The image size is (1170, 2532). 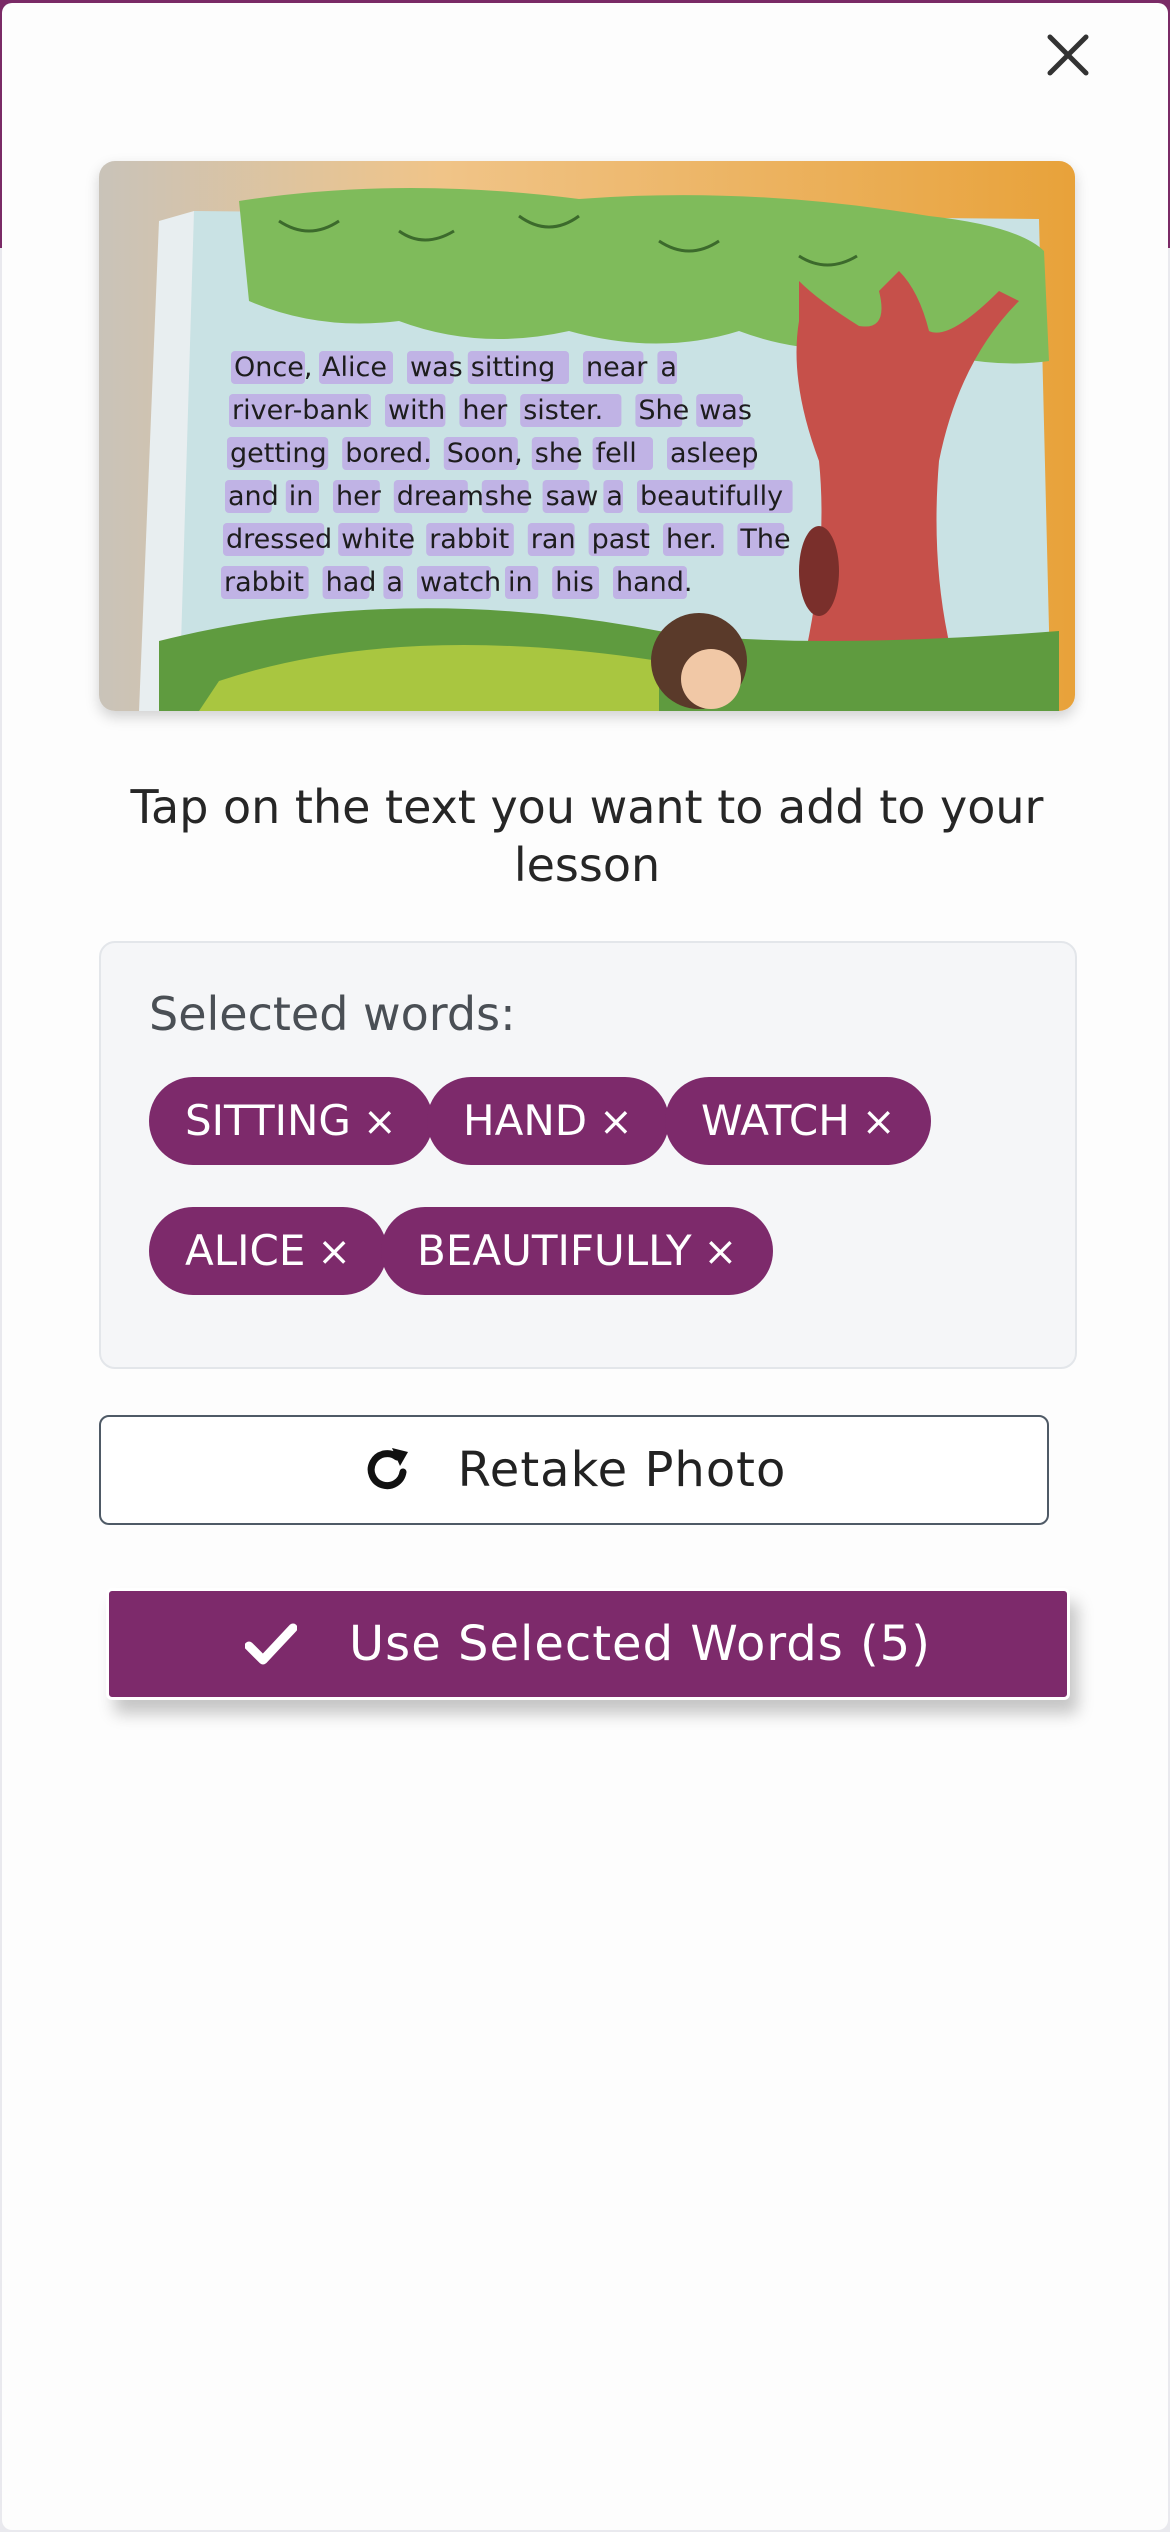 I want to click on page-word: sitting, so click(x=513, y=367).